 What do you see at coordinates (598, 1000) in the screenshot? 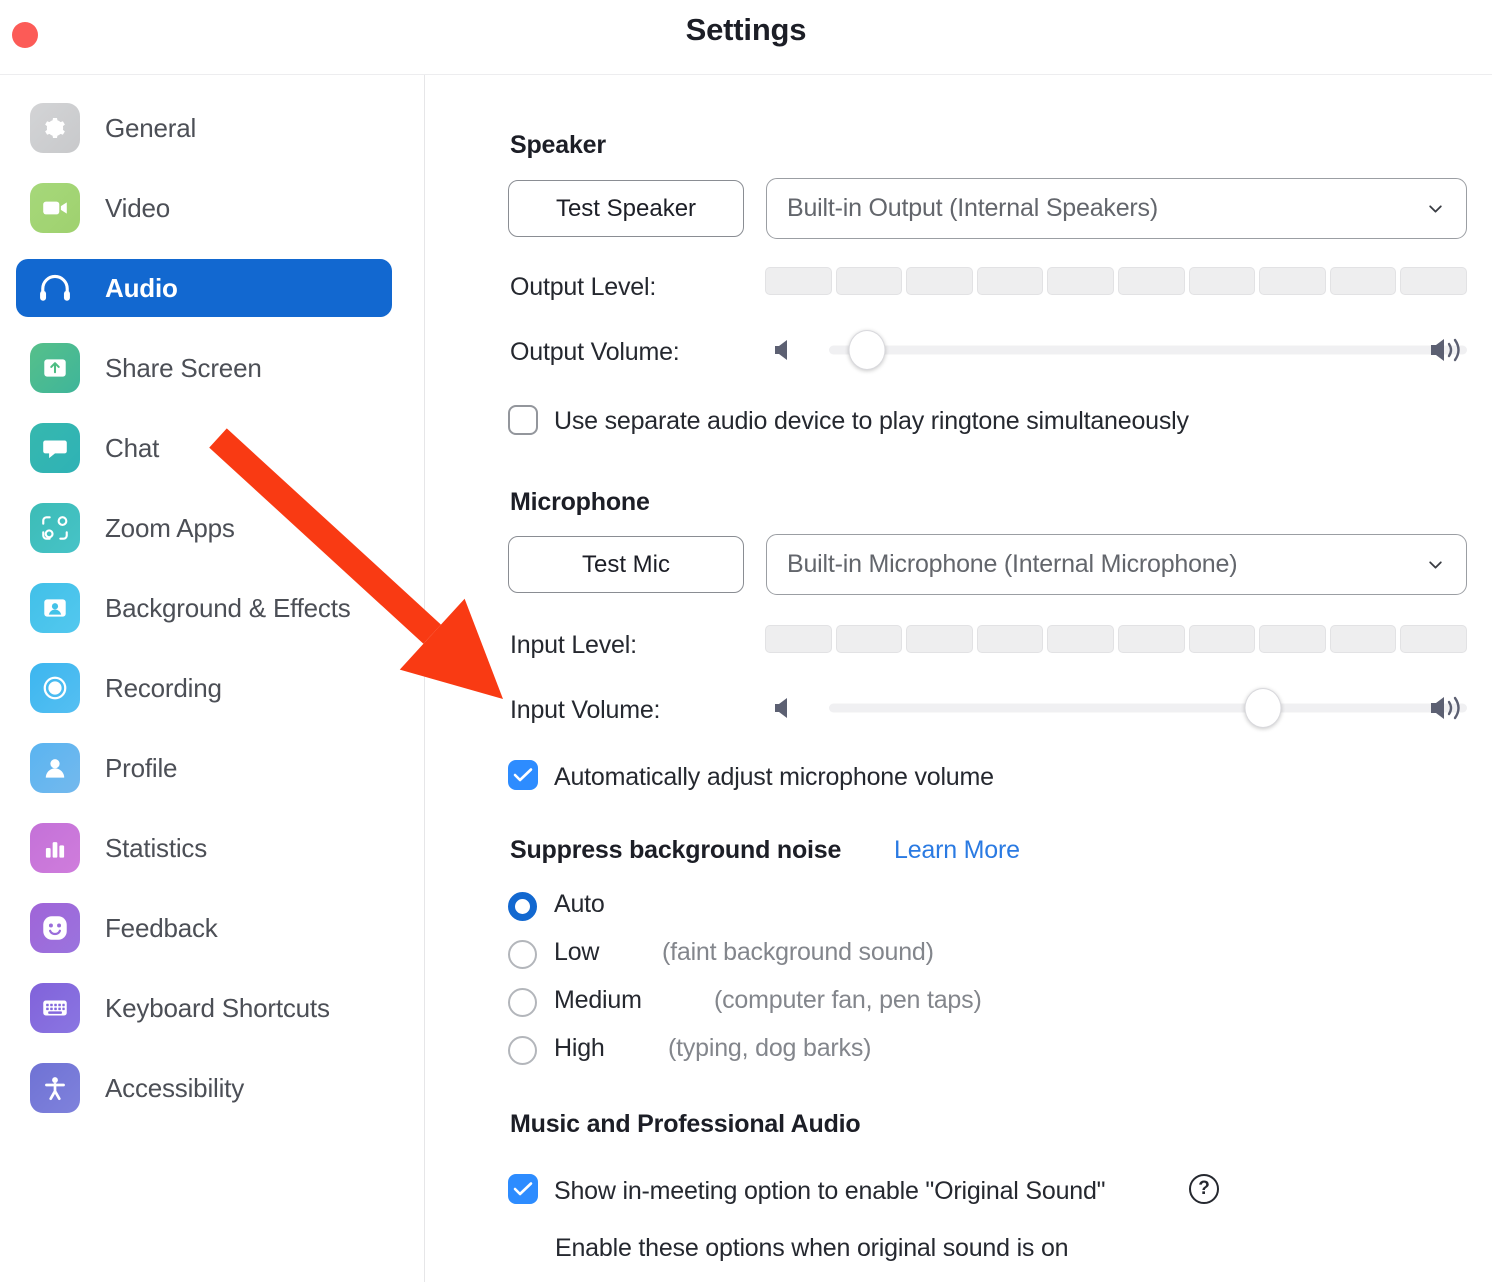
I see `noise-radio-label: Medium` at bounding box center [598, 1000].